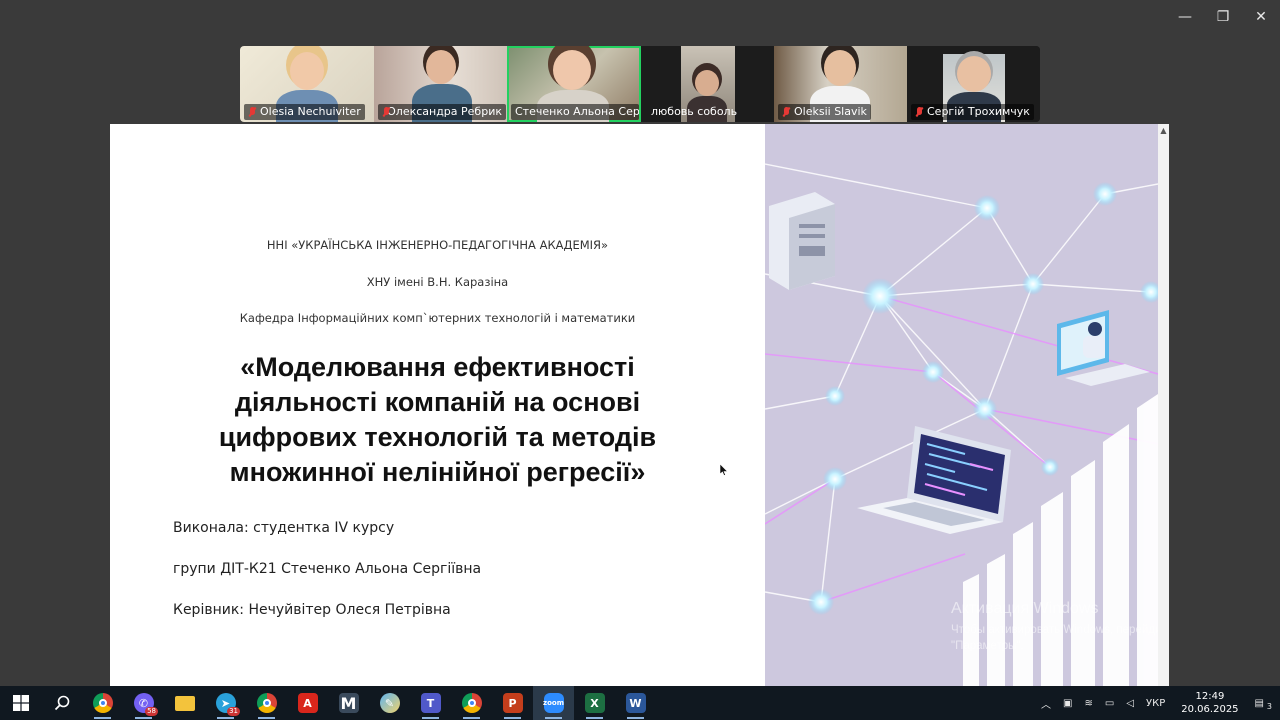 The width and height of the screenshot is (1280, 720). Describe the element at coordinates (327, 569) in the screenshot. I see `group-line: групи ДІТ-К21 Стеченко Альона Сергіївна` at that location.